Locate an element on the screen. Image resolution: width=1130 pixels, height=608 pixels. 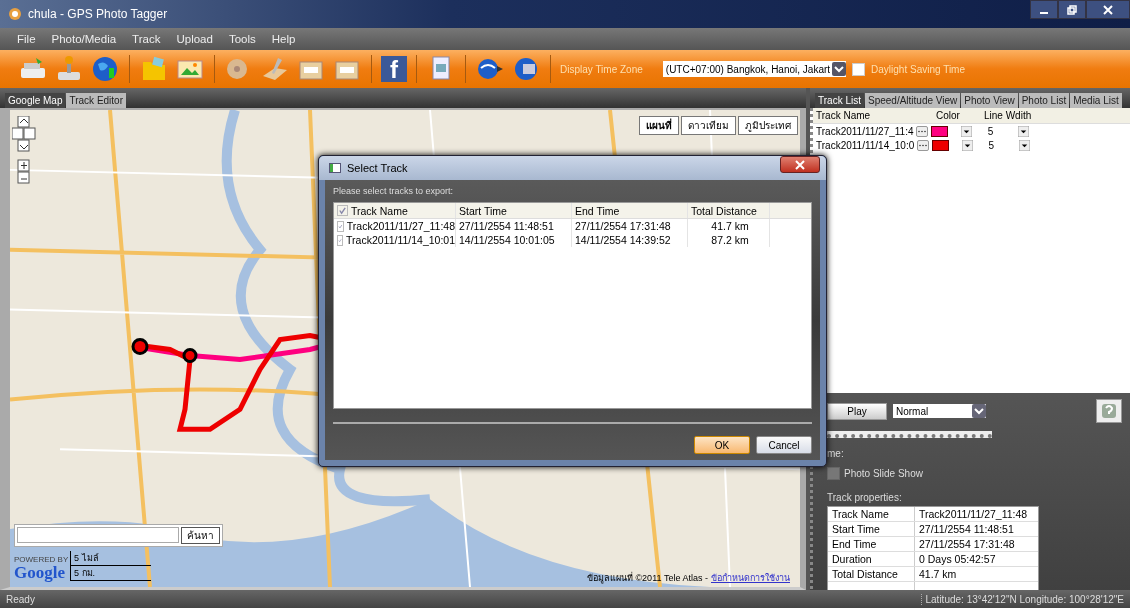
dialog-prompt: Please select tracks to export: is located at coordinates (394, 191).